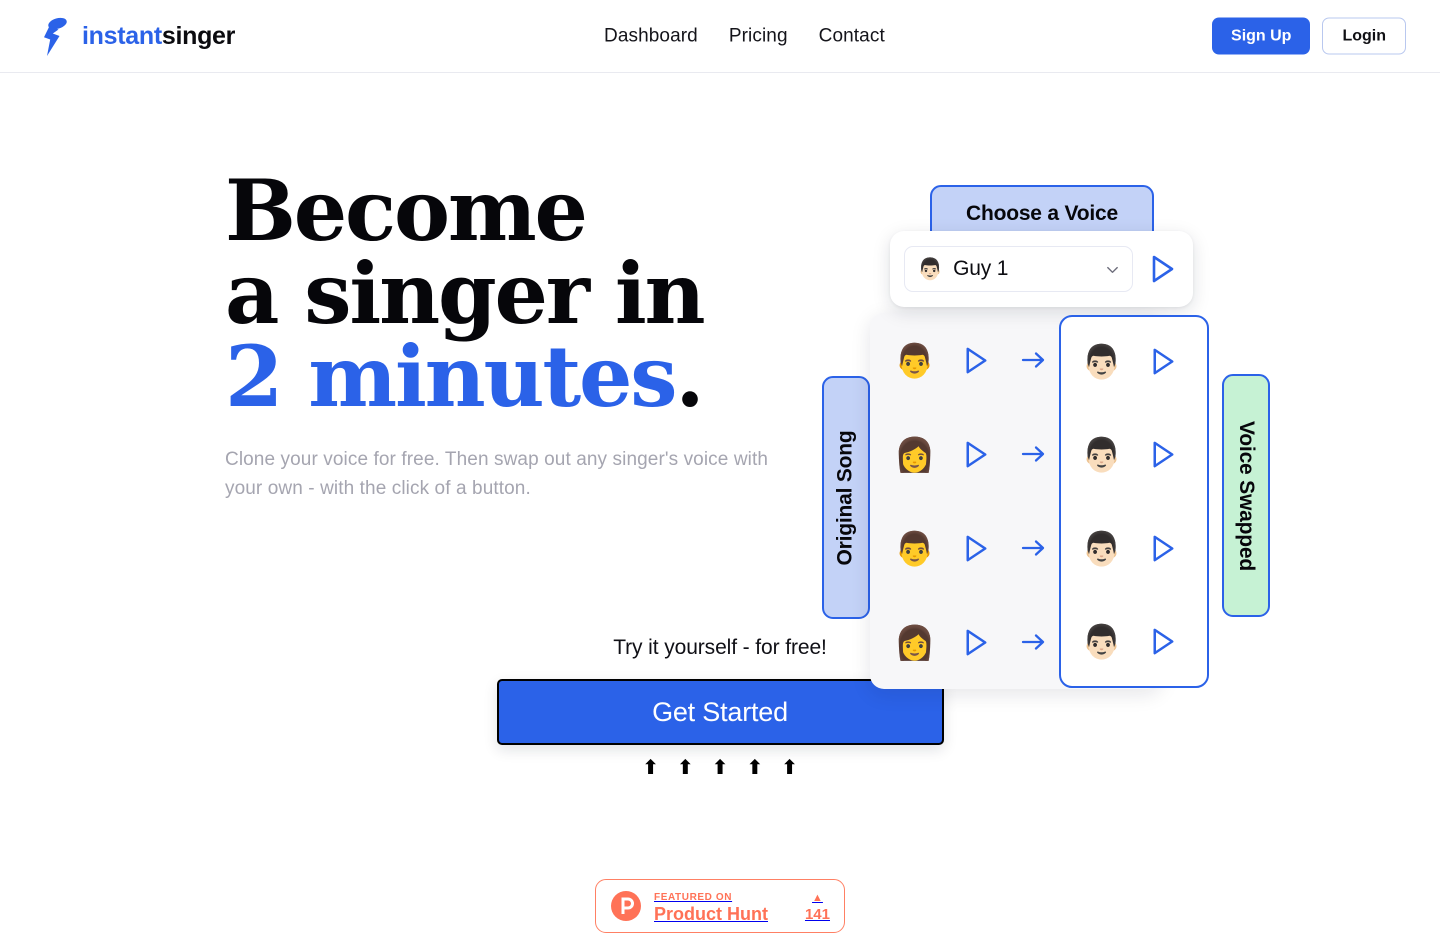  Describe the element at coordinates (720, 647) in the screenshot. I see `cta-kicker: Try it yourself - for free!` at that location.